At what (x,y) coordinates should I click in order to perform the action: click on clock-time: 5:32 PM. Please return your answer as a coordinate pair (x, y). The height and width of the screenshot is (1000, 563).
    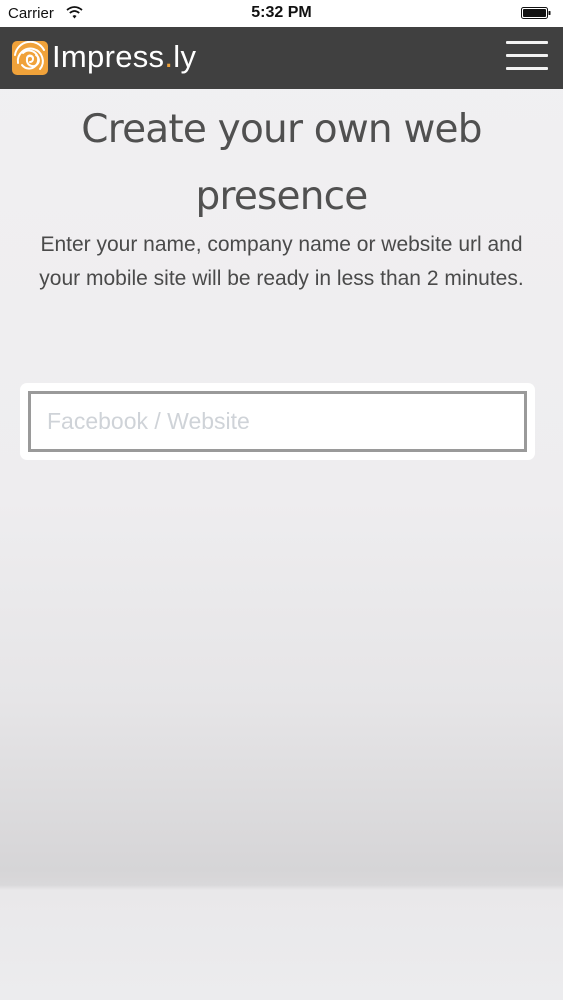
    Looking at the image, I should click on (281, 12).